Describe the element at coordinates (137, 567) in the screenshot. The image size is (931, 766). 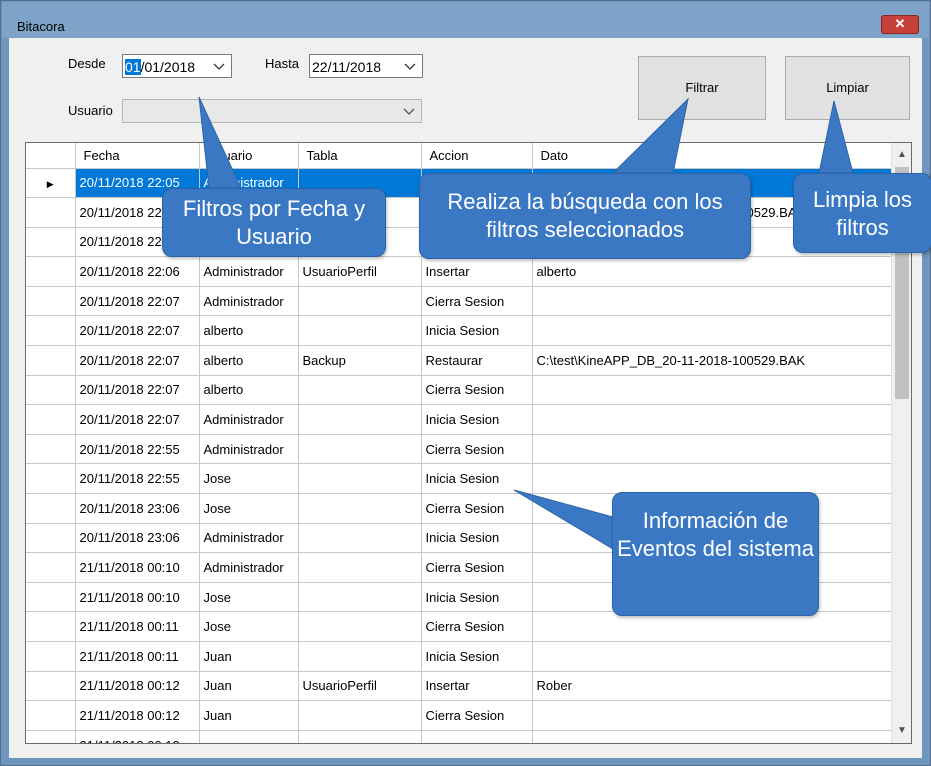
I see `cell-fecha: 21/11/2018 00:10` at that location.